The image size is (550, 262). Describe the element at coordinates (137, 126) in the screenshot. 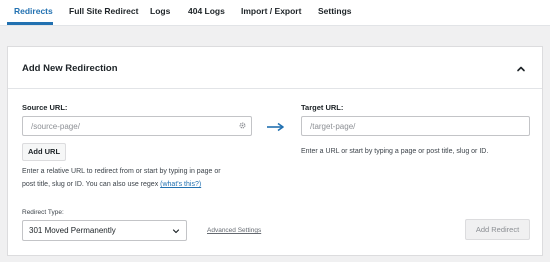

I see `source-url-input` at that location.